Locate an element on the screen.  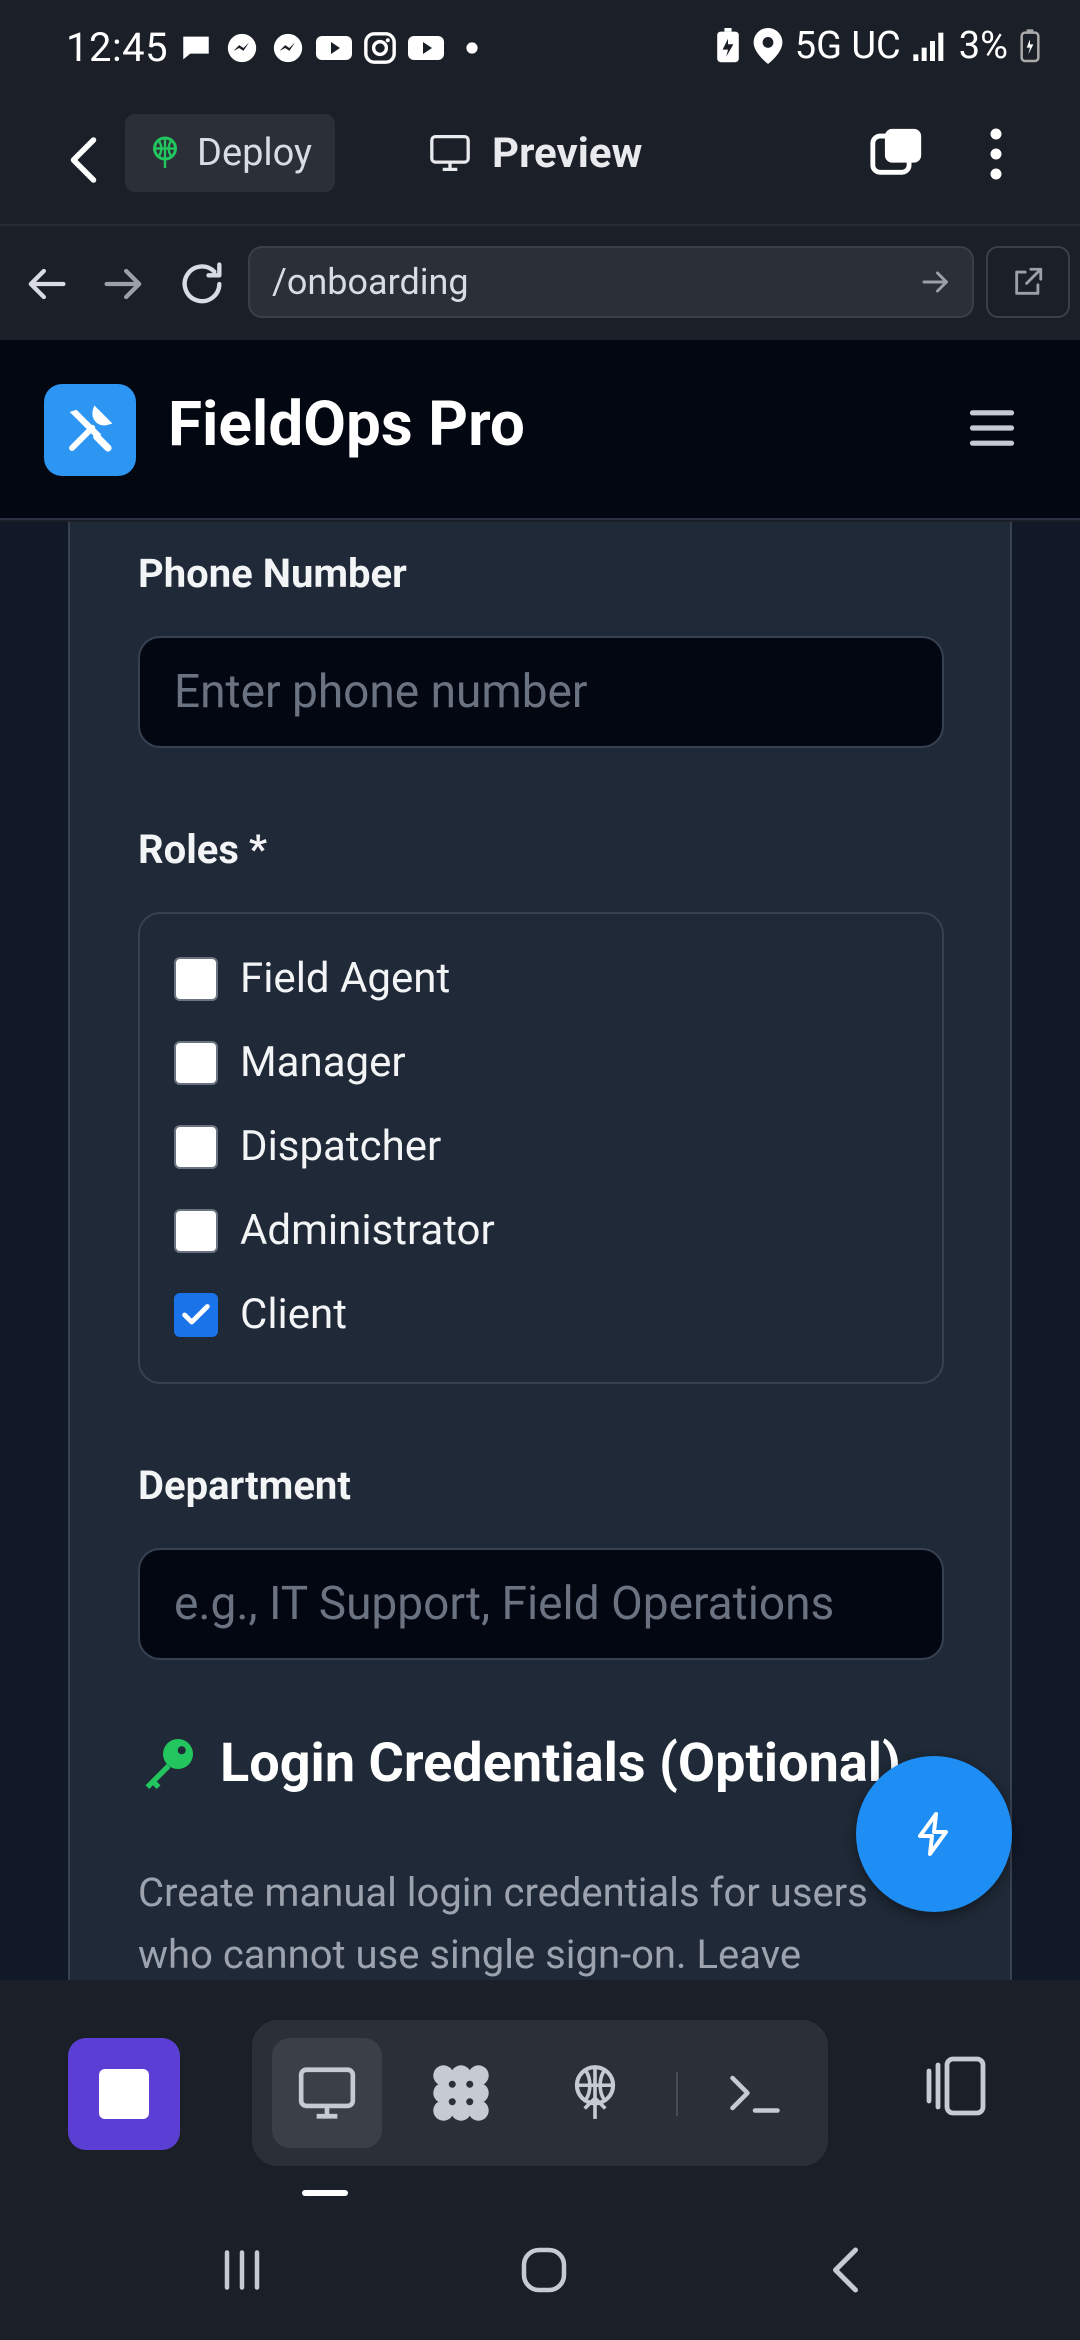
terminal-icon is located at coordinates (755, 2094).